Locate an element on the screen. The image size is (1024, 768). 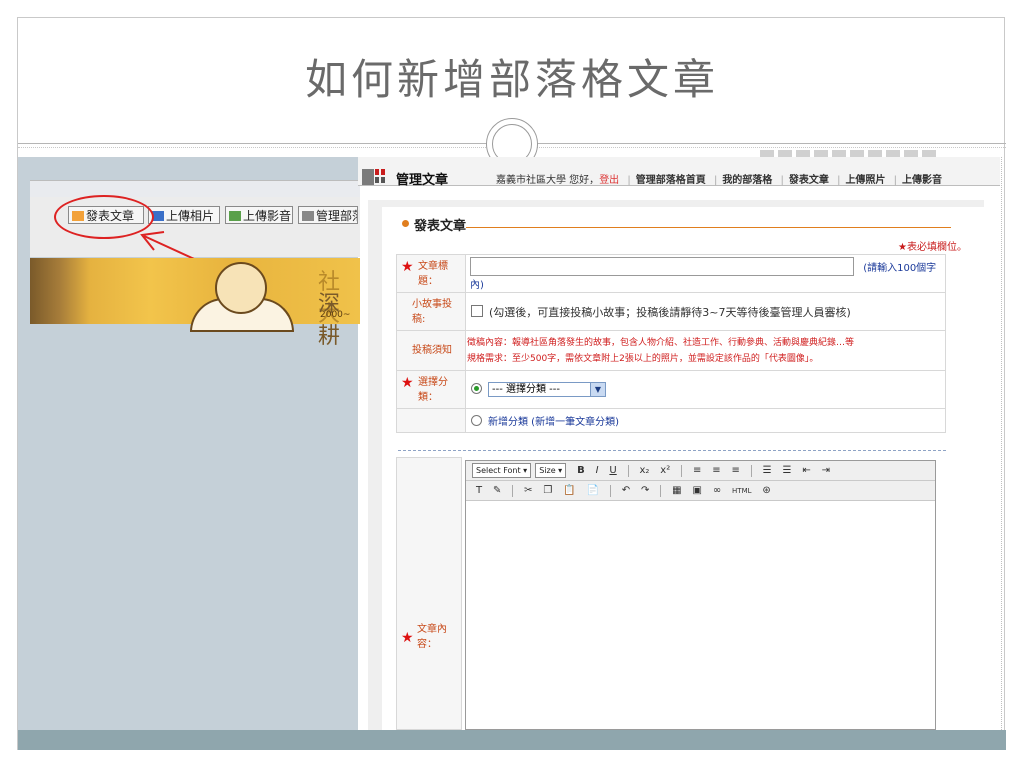
font-select-label: Select Font is located at coordinates (498, 470).